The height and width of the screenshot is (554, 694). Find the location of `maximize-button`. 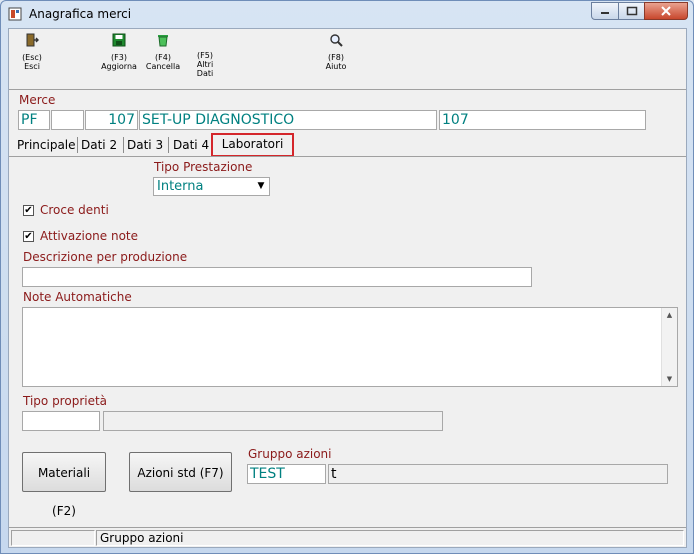

maximize-button is located at coordinates (631, 11).